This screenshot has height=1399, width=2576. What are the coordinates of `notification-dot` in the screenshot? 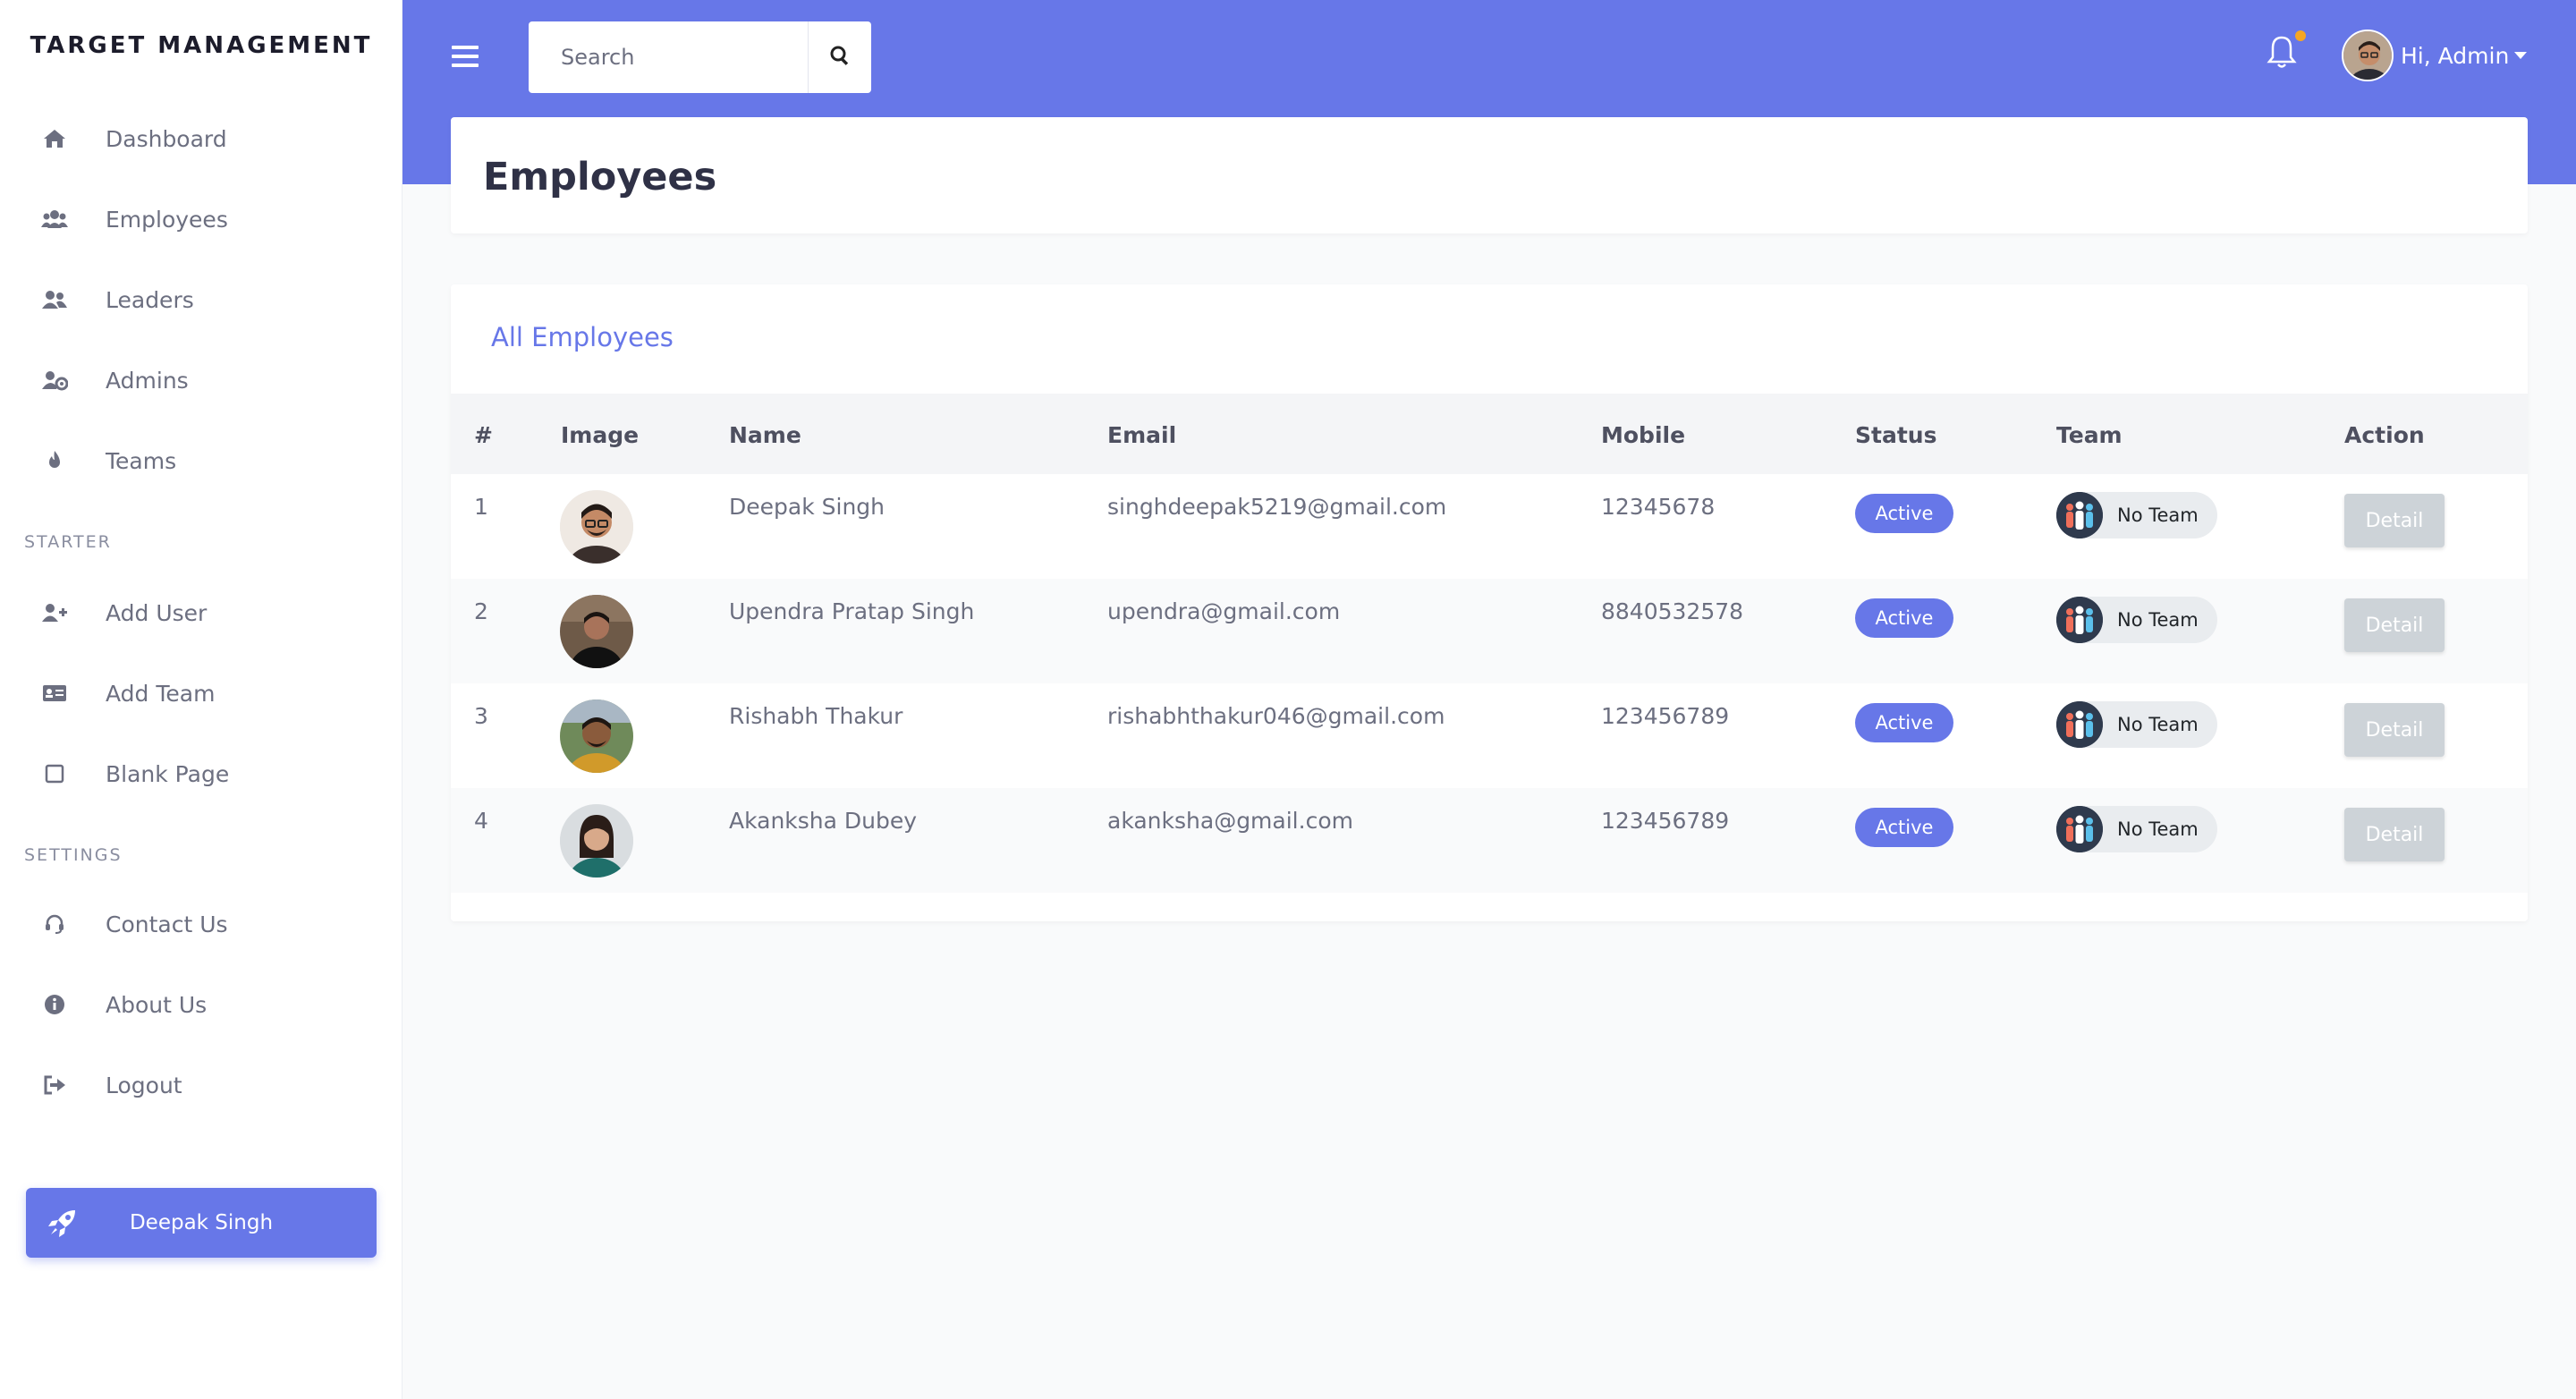 It's located at (2300, 35).